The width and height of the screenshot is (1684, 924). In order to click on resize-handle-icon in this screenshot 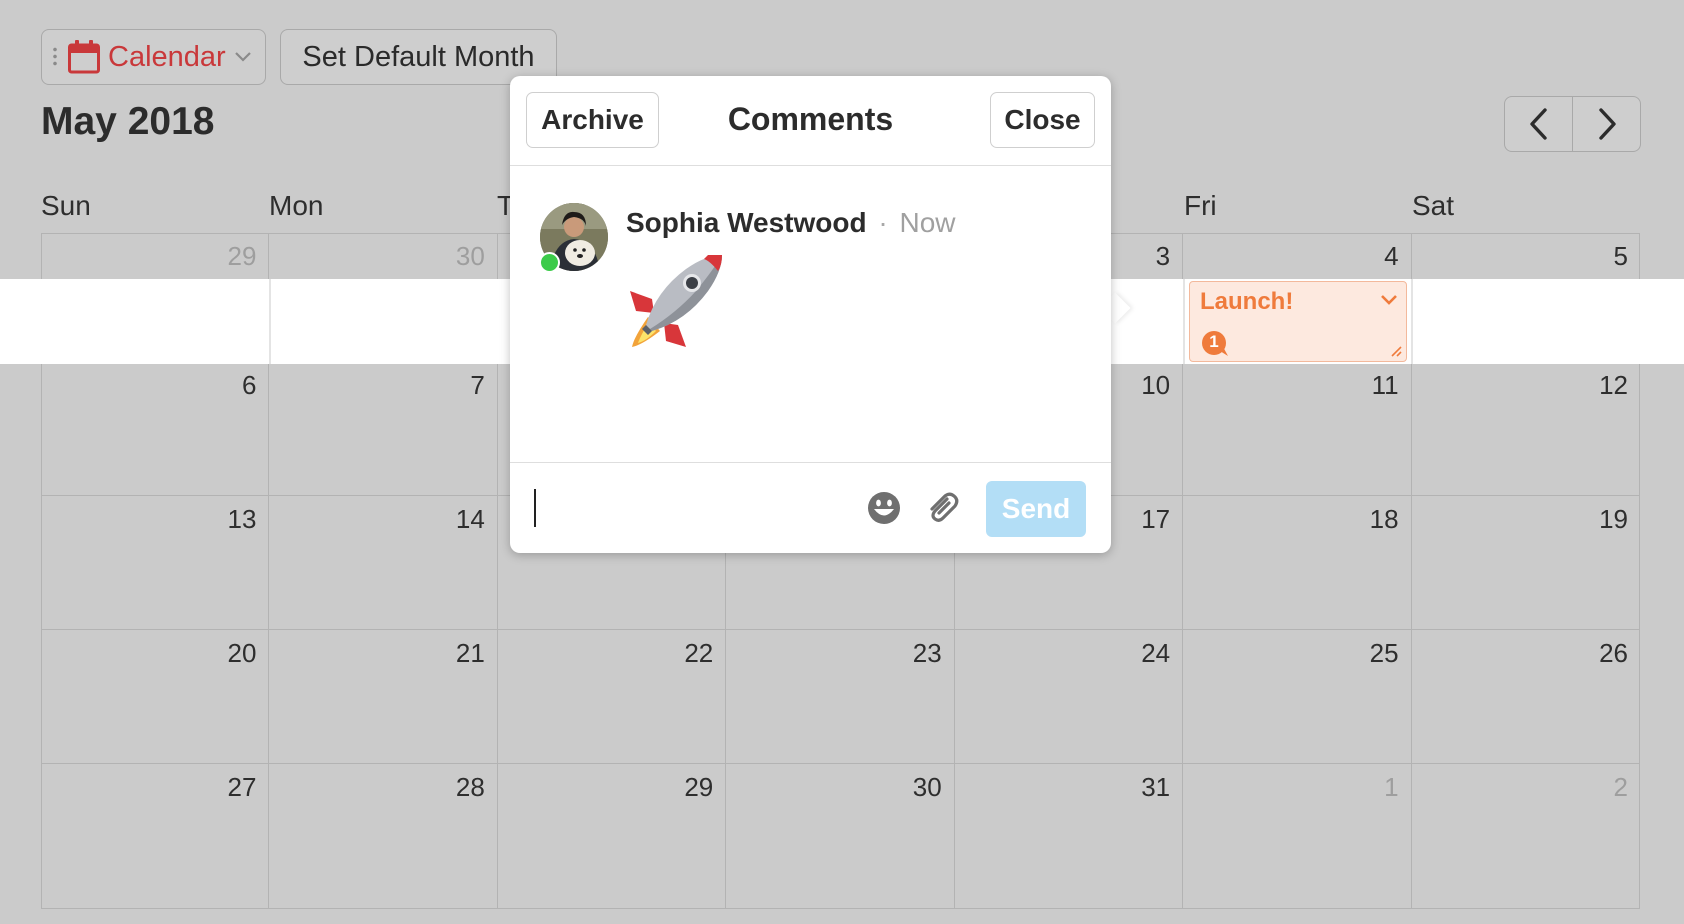, I will do `click(1396, 351)`.